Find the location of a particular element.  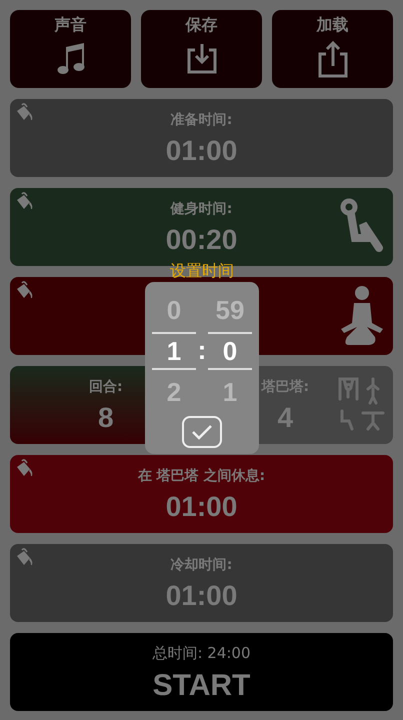

card-title: 准备时间: is located at coordinates (201, 120).